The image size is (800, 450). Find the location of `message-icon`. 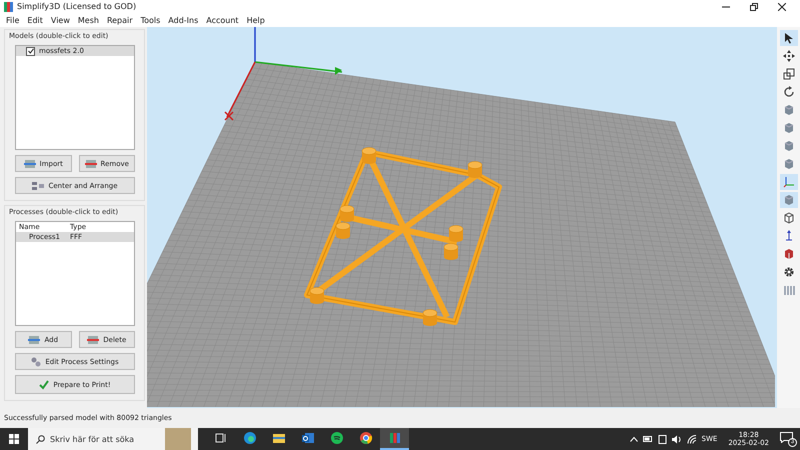

message-icon is located at coordinates (786, 437).